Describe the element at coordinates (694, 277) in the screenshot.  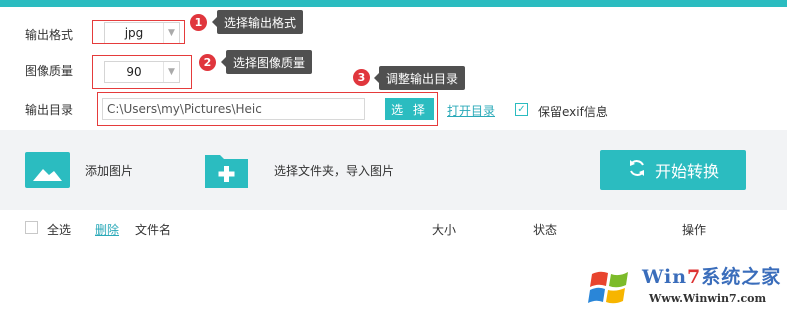
I see `watermark-brand-seven: 7` at that location.